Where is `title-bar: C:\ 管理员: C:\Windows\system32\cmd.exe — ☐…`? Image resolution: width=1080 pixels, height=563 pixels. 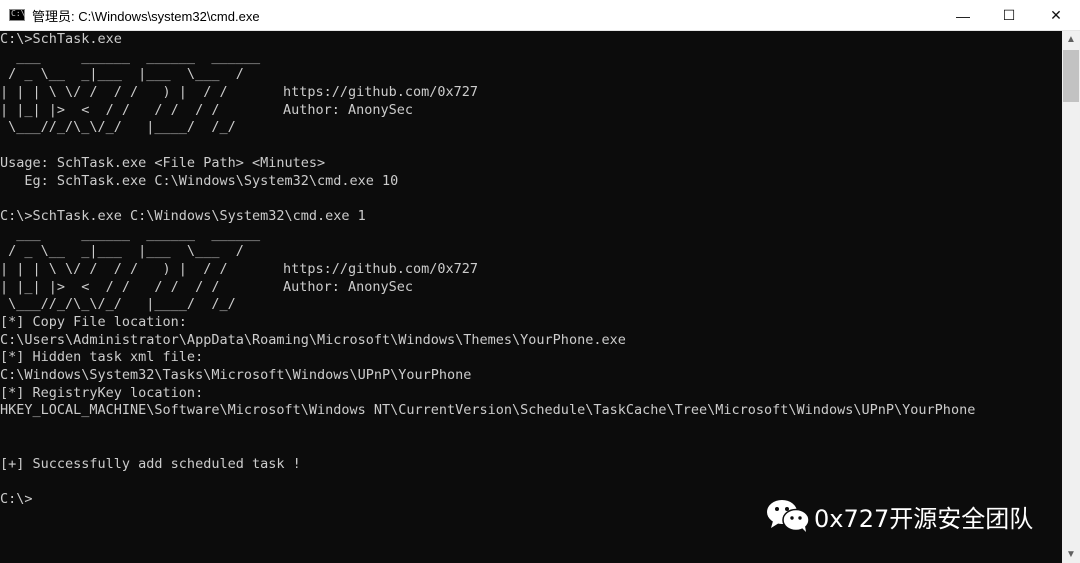 title-bar: C:\ 管理员: C:\Windows\system32\cmd.exe — ☐… is located at coordinates (540, 15).